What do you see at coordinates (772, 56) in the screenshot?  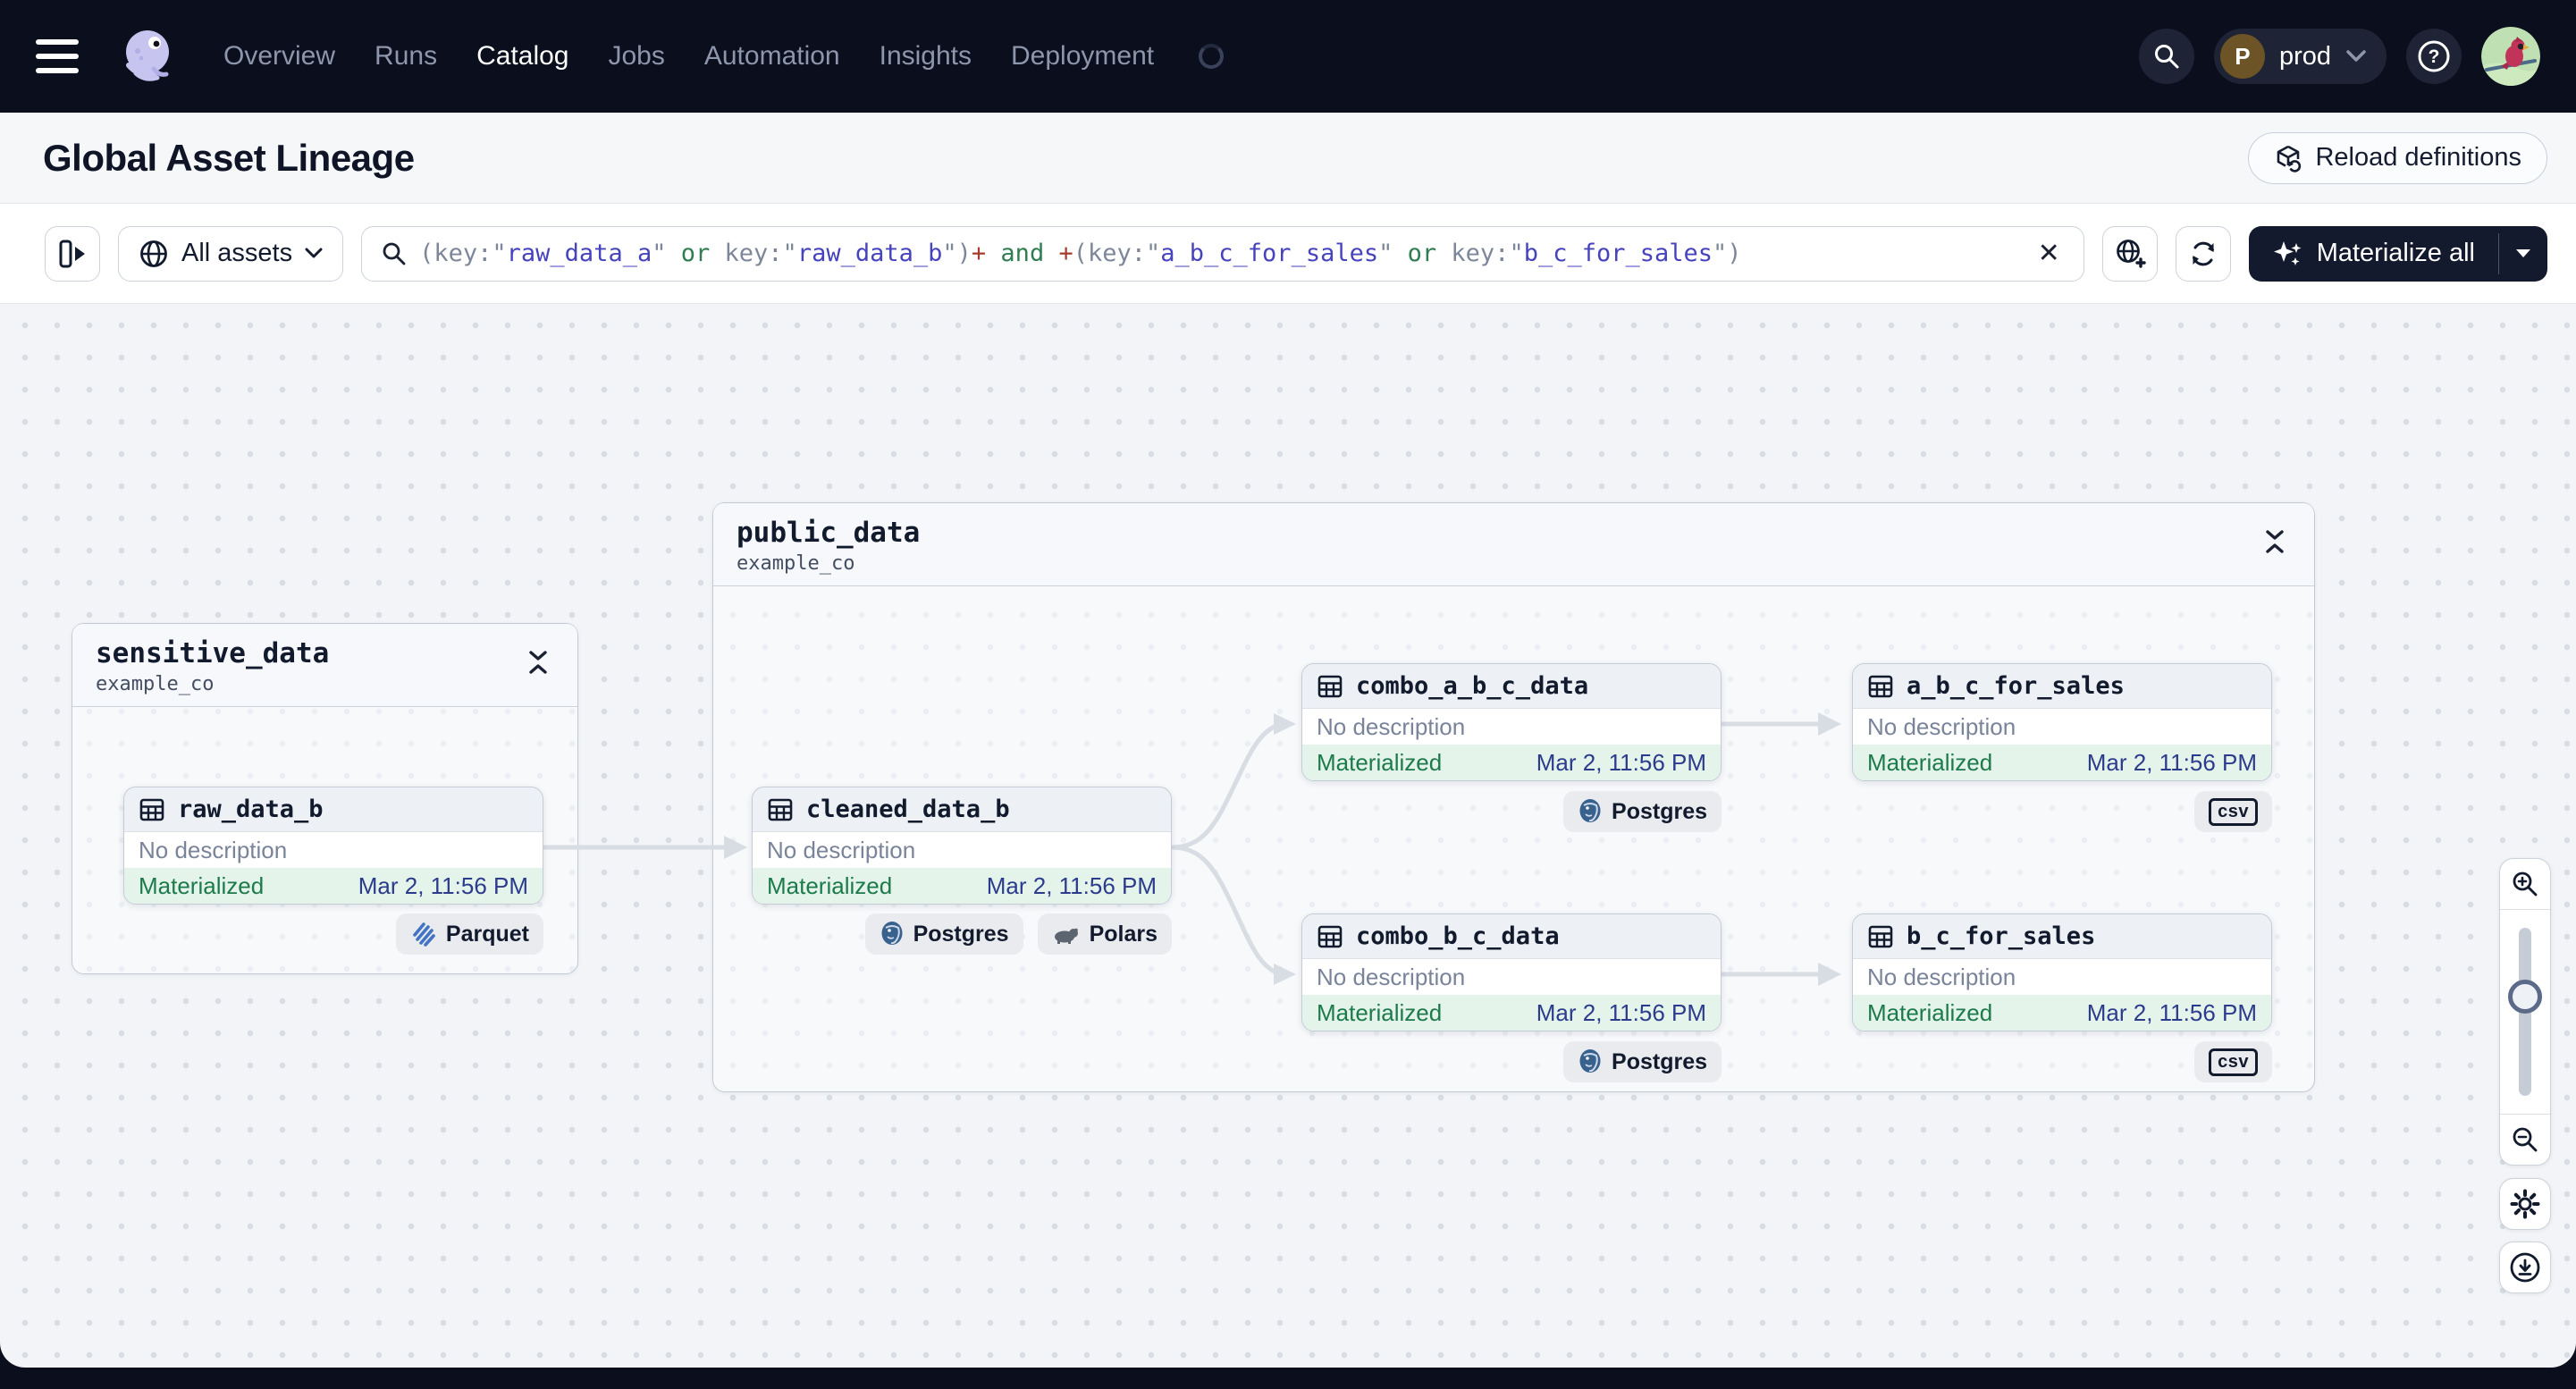 I see `nav-item-automation: Automation` at bounding box center [772, 56].